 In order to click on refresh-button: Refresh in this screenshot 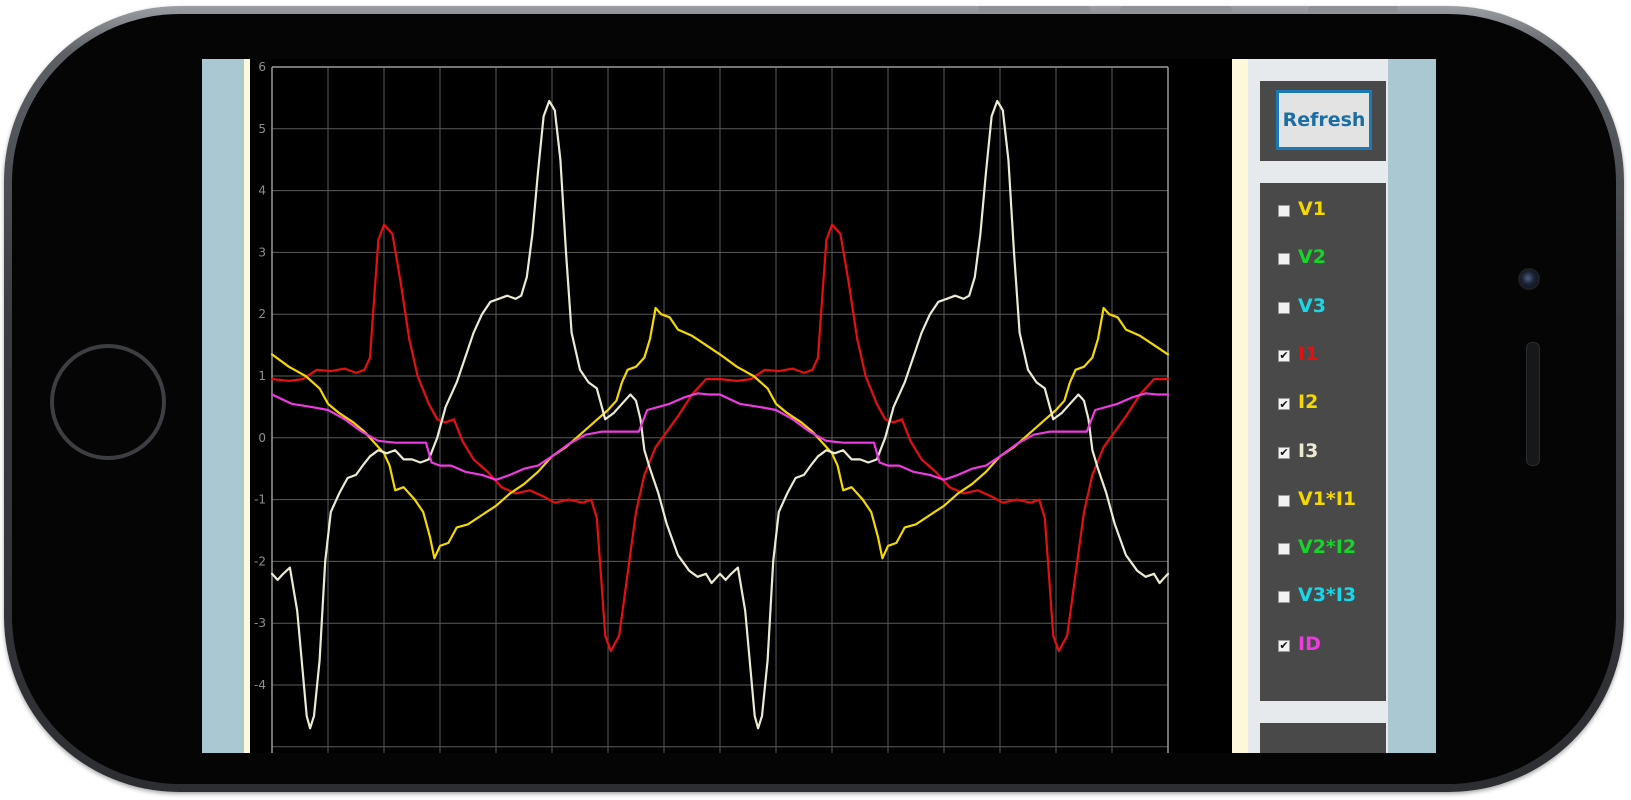, I will do `click(1324, 120)`.